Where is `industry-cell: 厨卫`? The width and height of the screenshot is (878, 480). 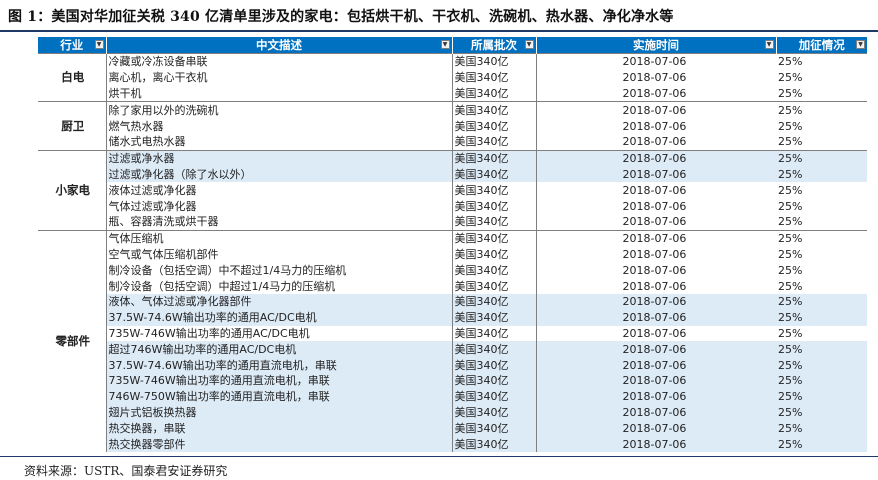 industry-cell: 厨卫 is located at coordinates (72, 126).